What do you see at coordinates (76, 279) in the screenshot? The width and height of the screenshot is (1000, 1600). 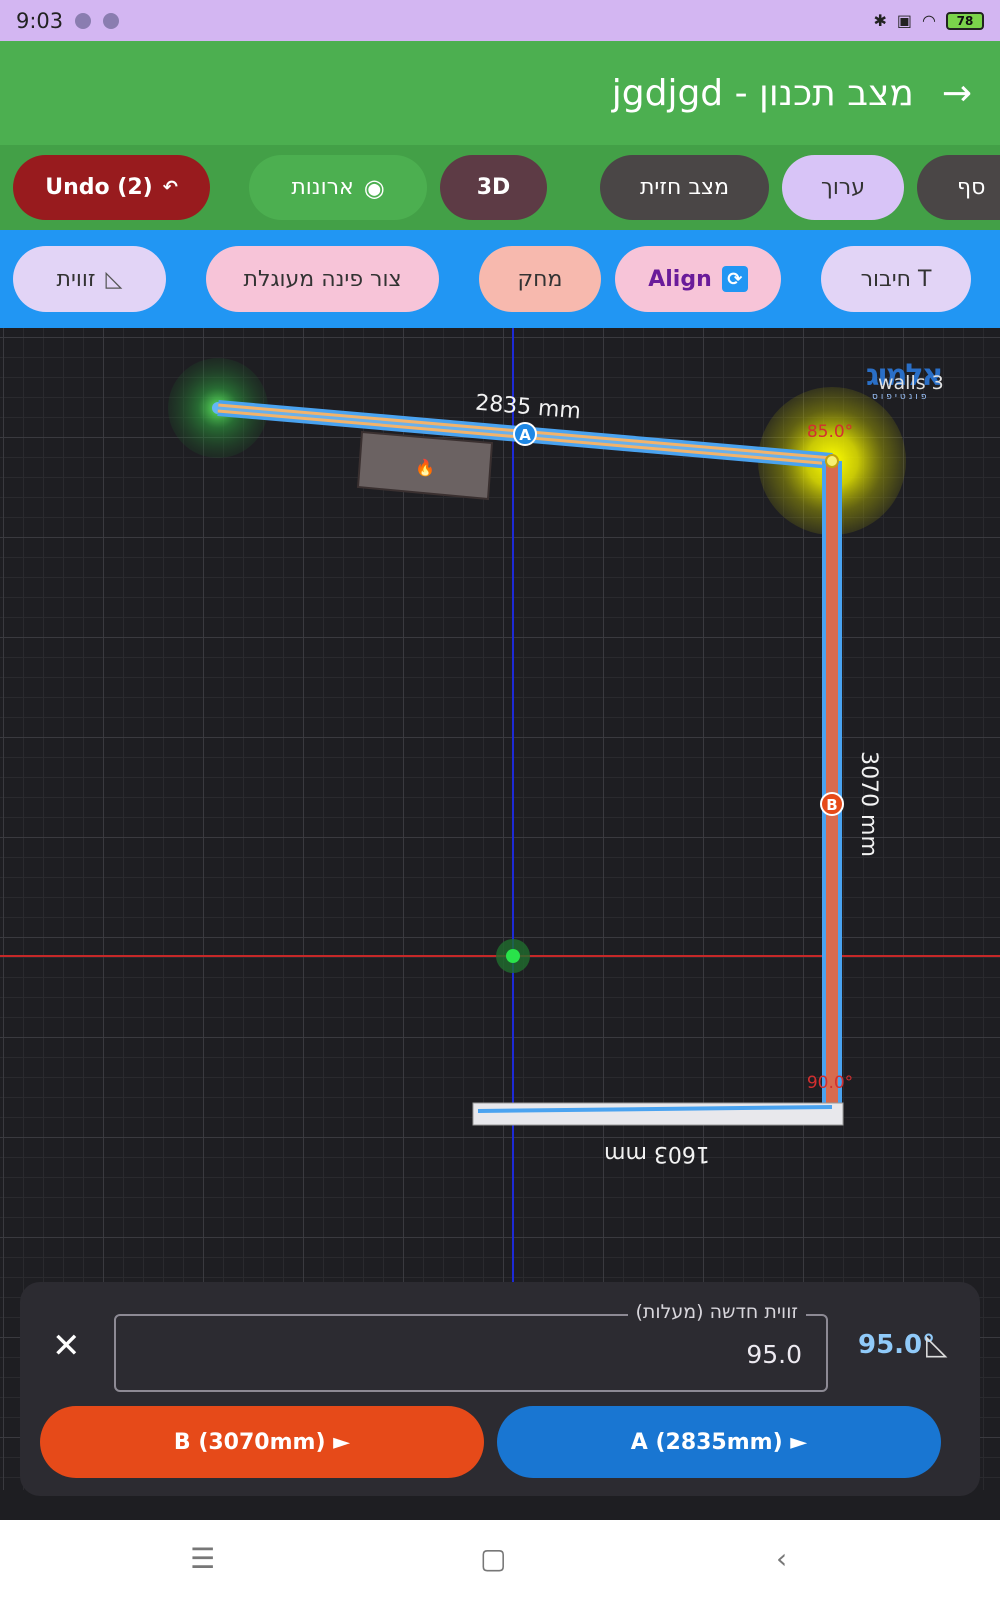 I see `angles-label: זווית` at bounding box center [76, 279].